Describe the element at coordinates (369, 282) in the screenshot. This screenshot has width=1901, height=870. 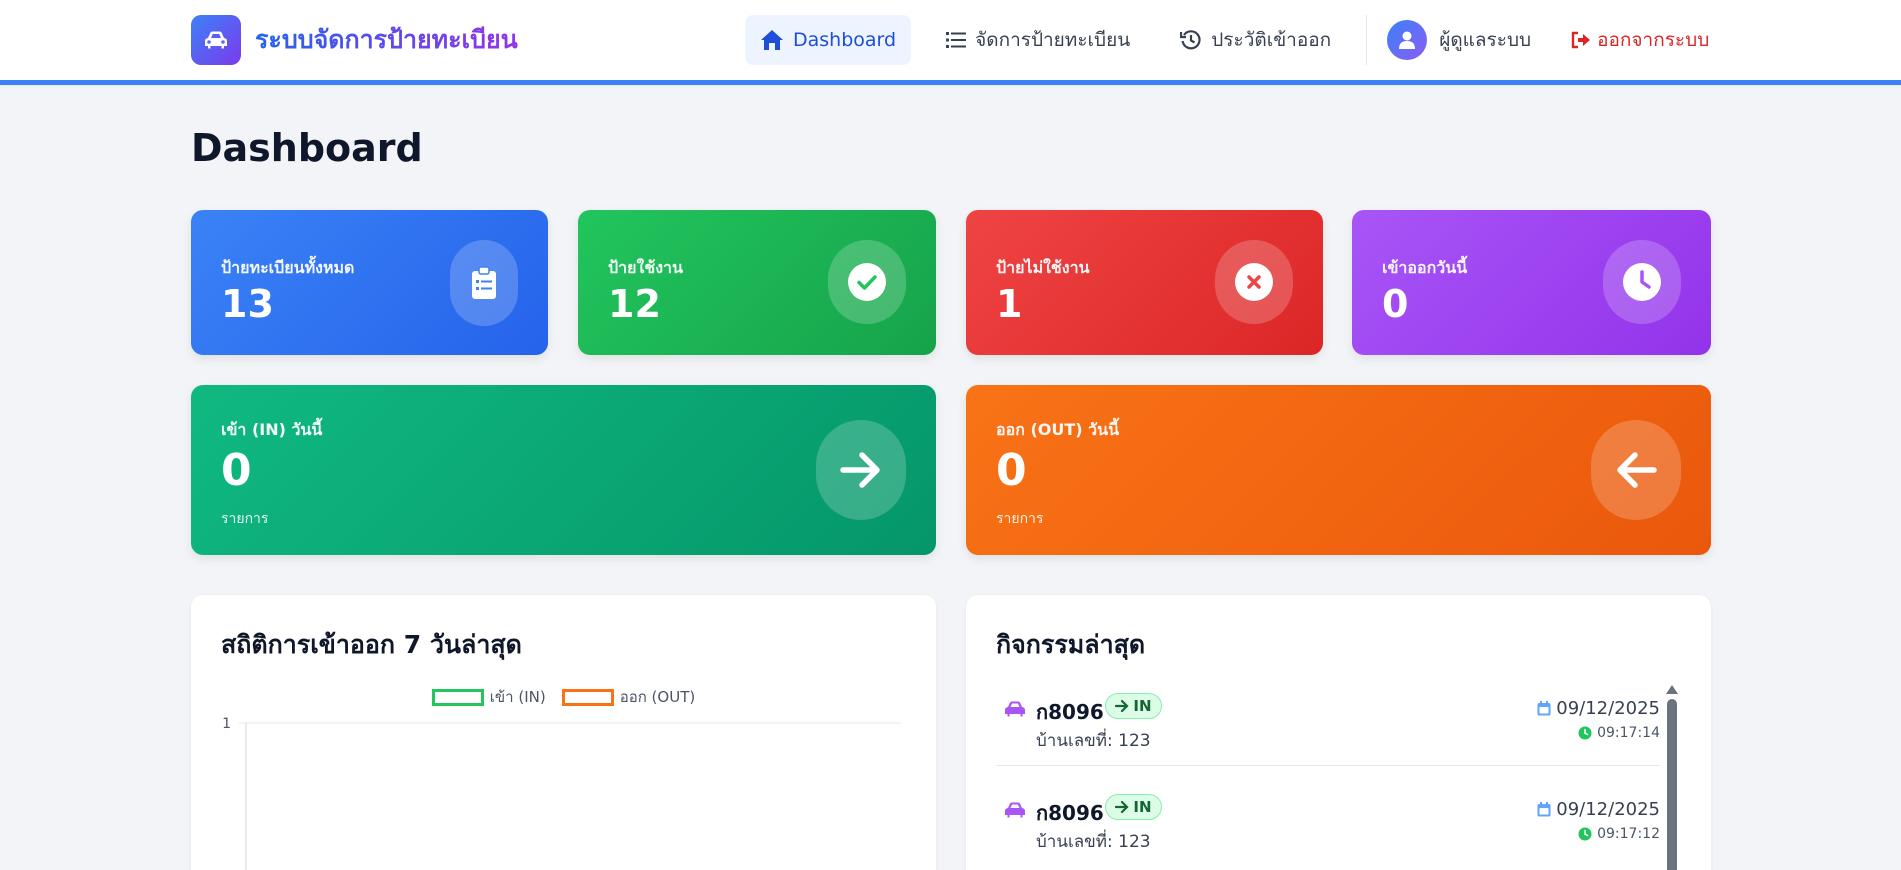
I see `stat-total-plates: ป้ายทะเบียนทั้งหมด 13` at that location.